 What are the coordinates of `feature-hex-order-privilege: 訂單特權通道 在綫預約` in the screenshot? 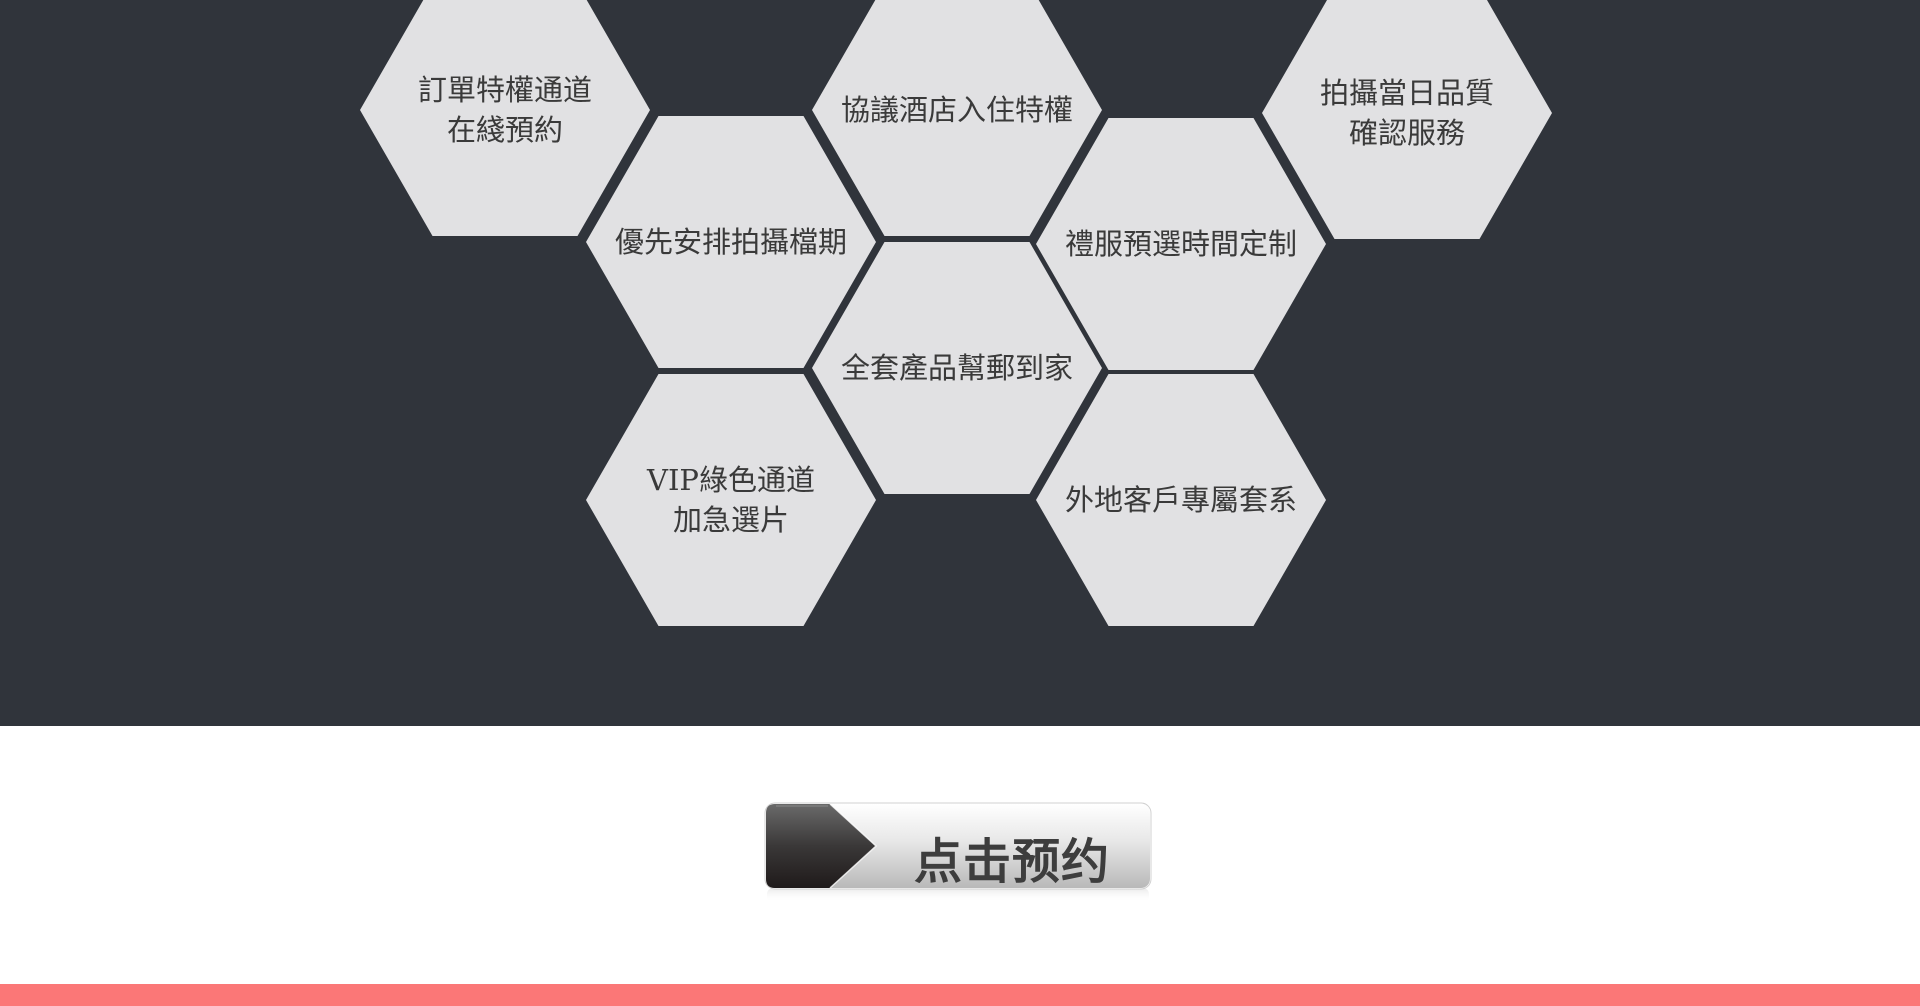 It's located at (505, 118).